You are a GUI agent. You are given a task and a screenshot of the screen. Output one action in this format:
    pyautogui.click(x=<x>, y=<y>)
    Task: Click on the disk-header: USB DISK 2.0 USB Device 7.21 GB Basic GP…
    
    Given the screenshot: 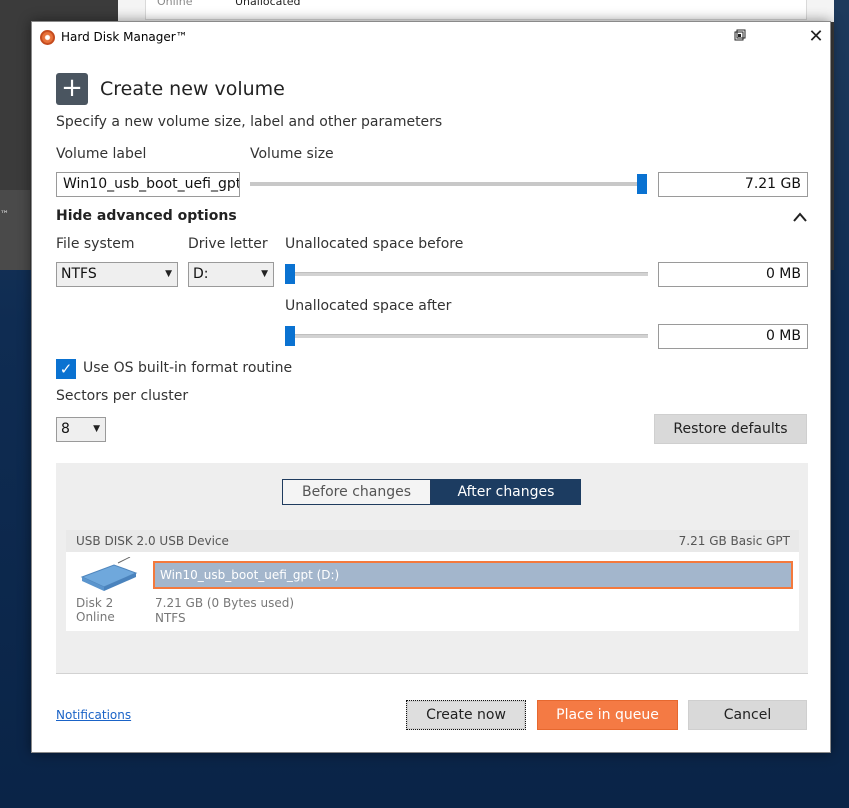 What is the action you would take?
    pyautogui.click(x=432, y=541)
    